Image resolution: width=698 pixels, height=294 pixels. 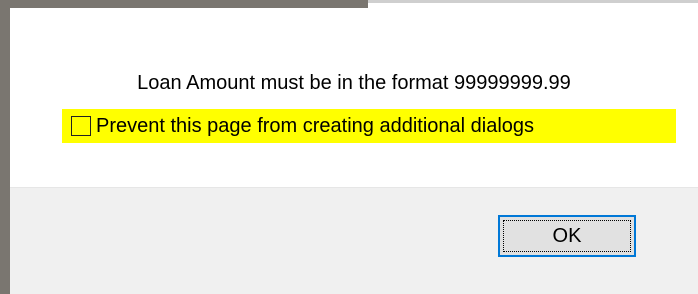 I want to click on prevent-dialogs-checkbox, so click(x=81, y=126).